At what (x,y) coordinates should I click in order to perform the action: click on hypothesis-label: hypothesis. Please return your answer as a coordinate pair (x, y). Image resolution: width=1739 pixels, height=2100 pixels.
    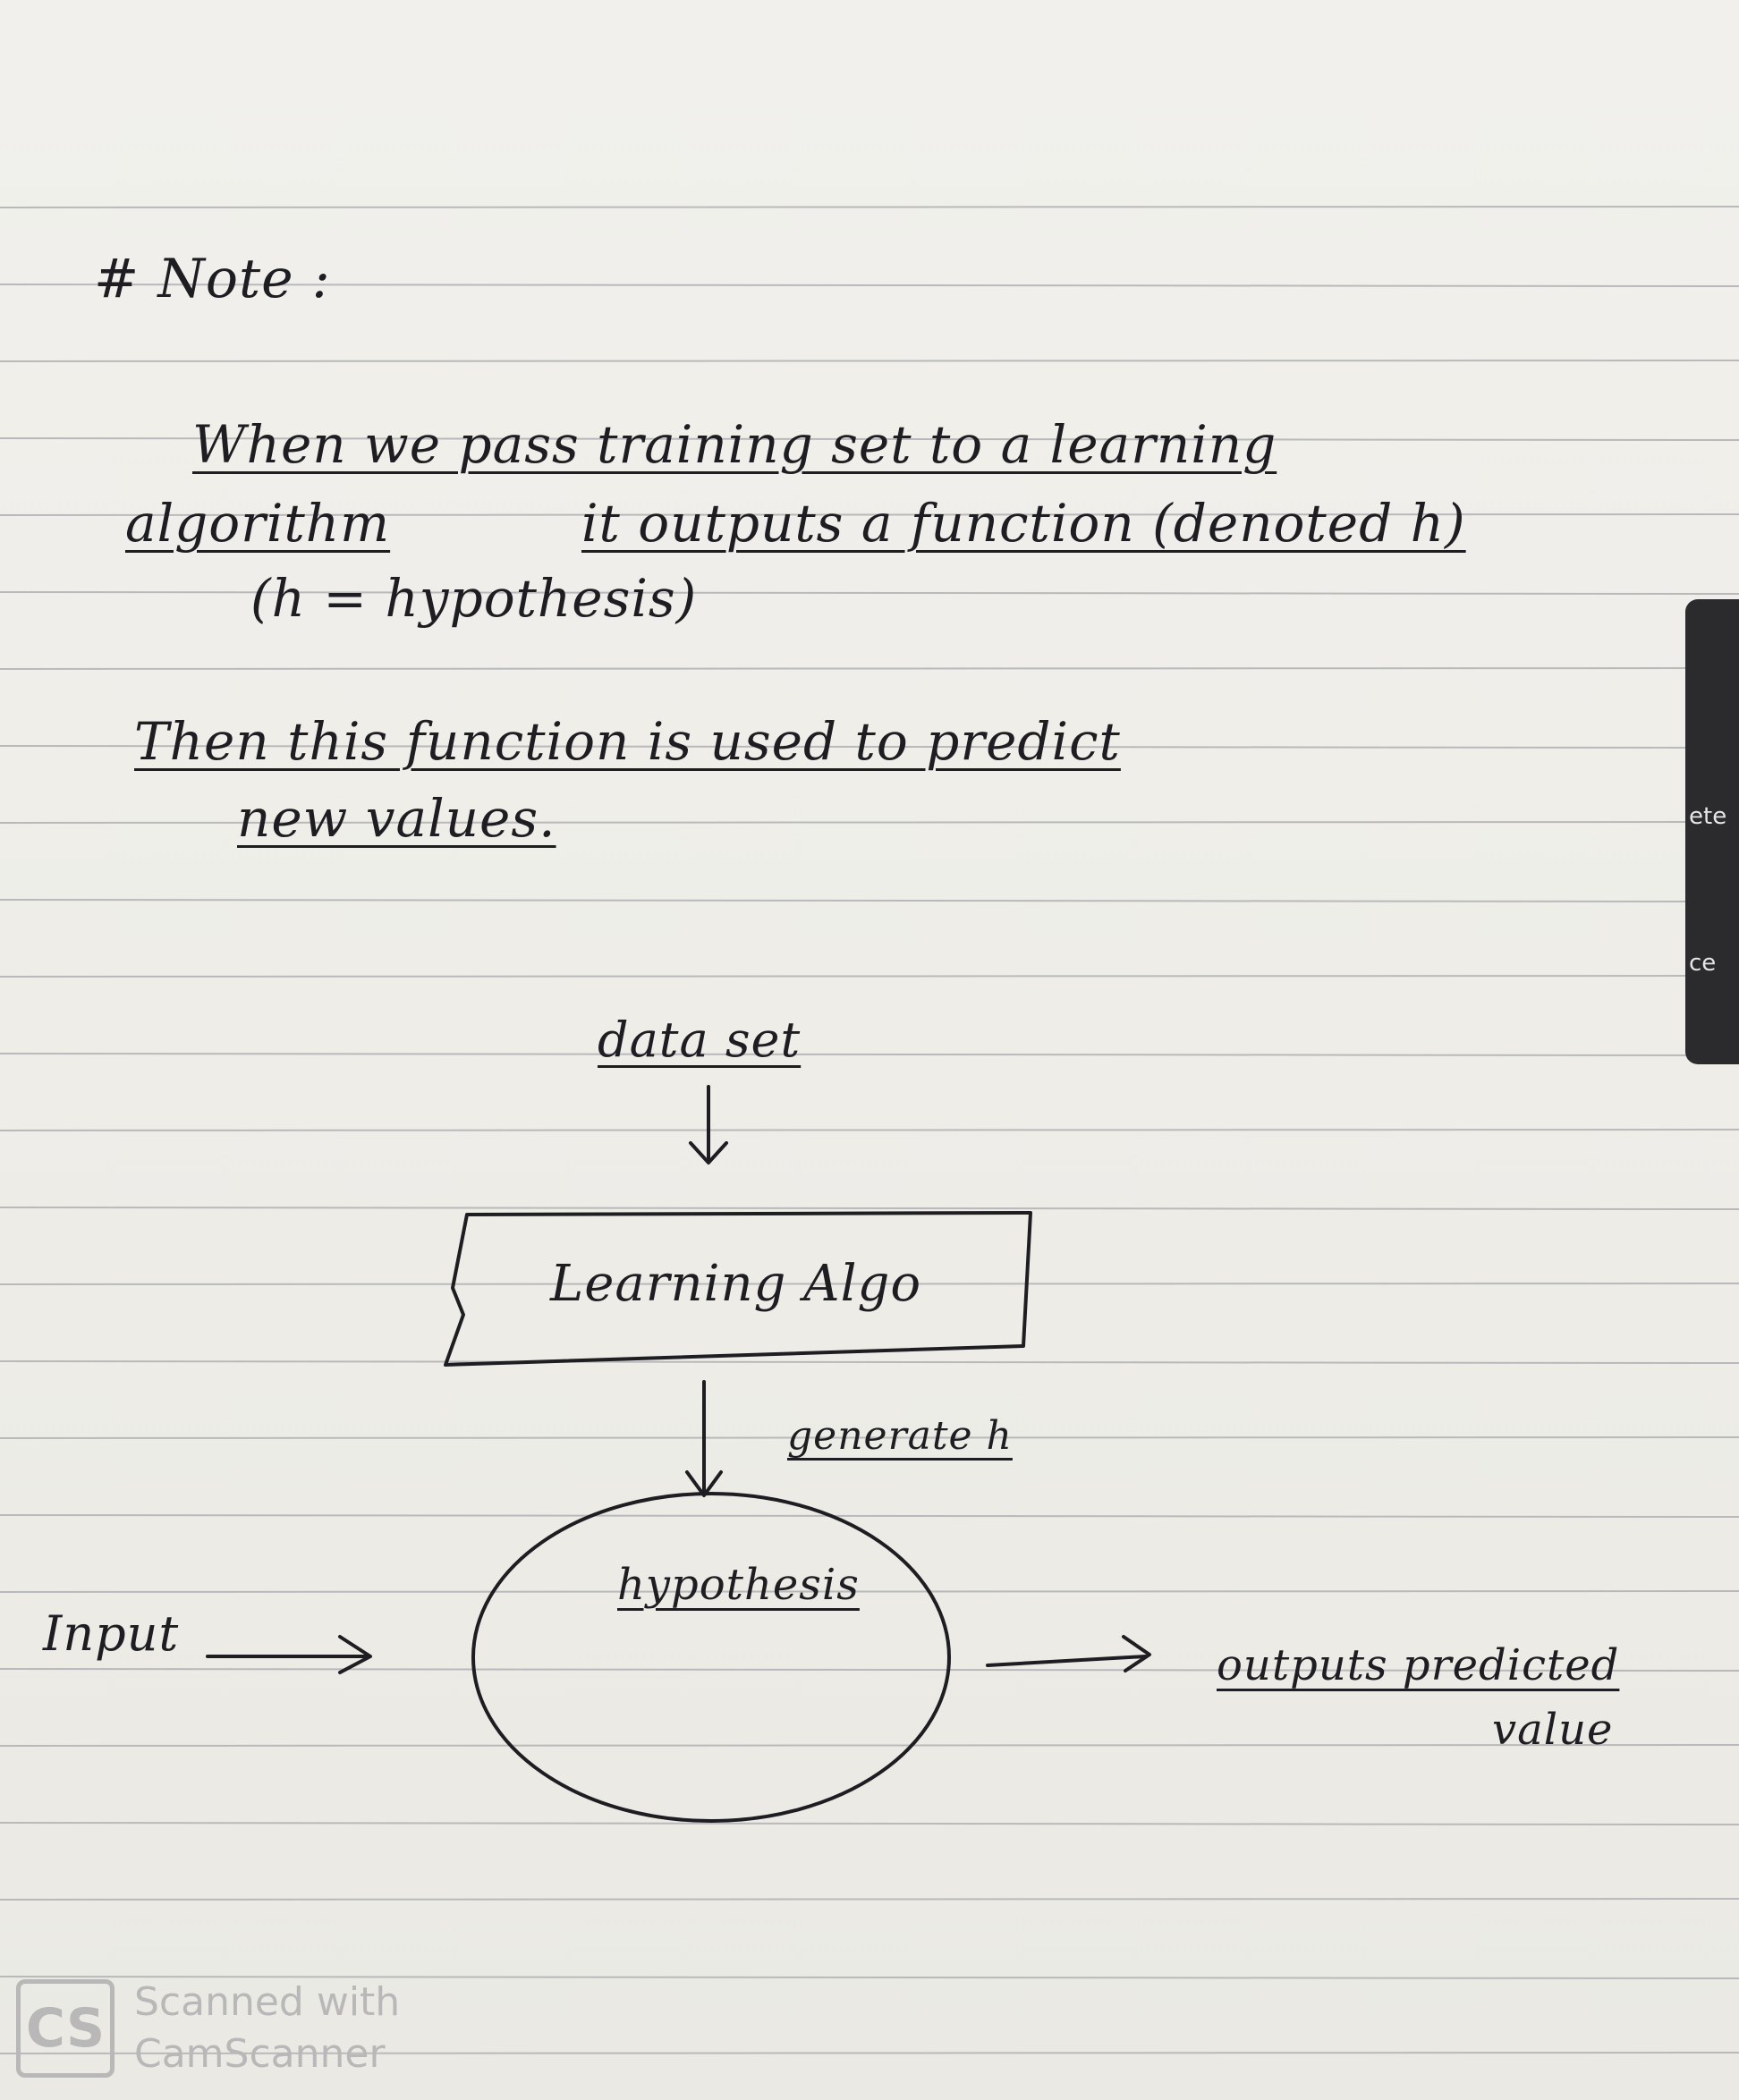
    Looking at the image, I should click on (739, 1585).